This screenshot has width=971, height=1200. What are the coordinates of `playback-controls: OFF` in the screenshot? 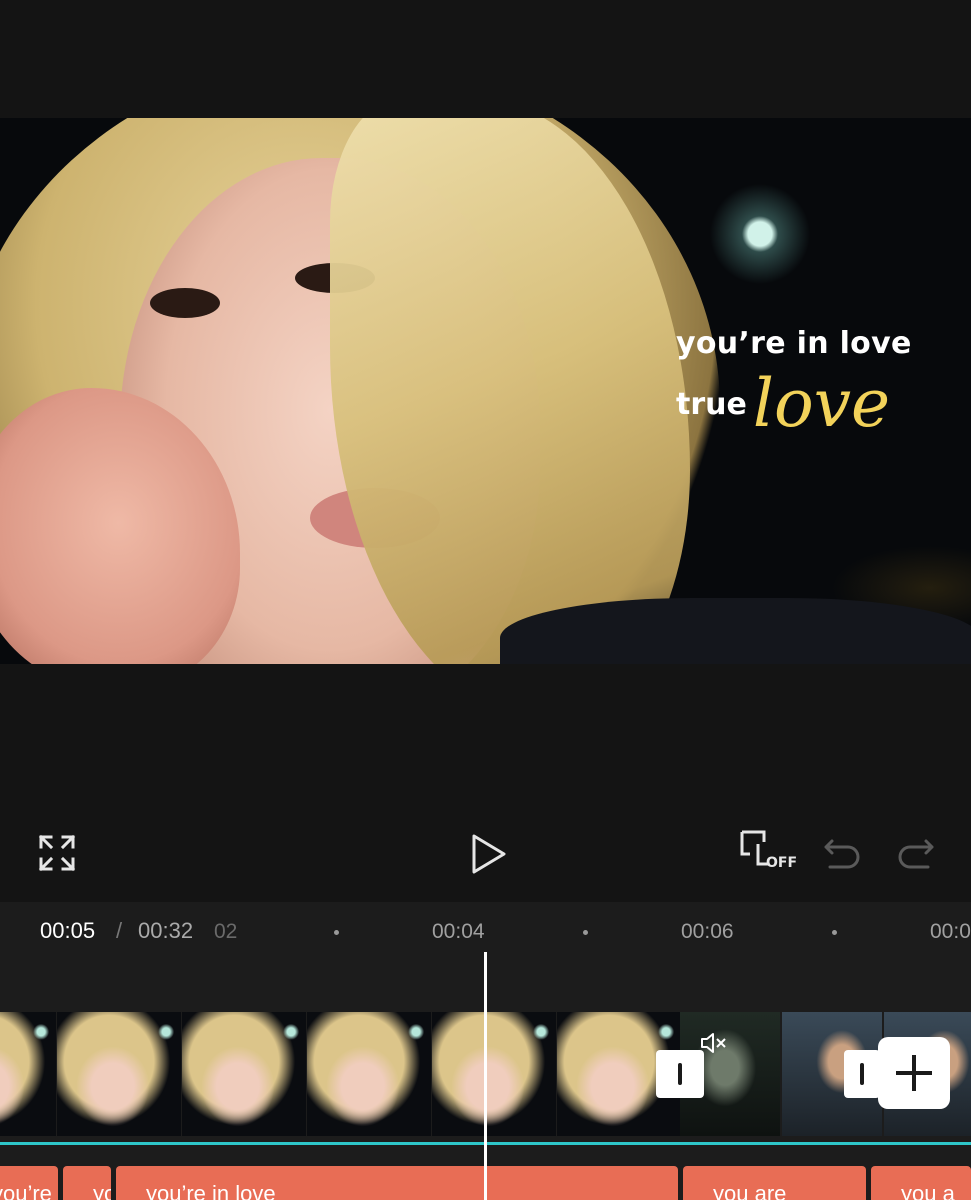 It's located at (485, 855).